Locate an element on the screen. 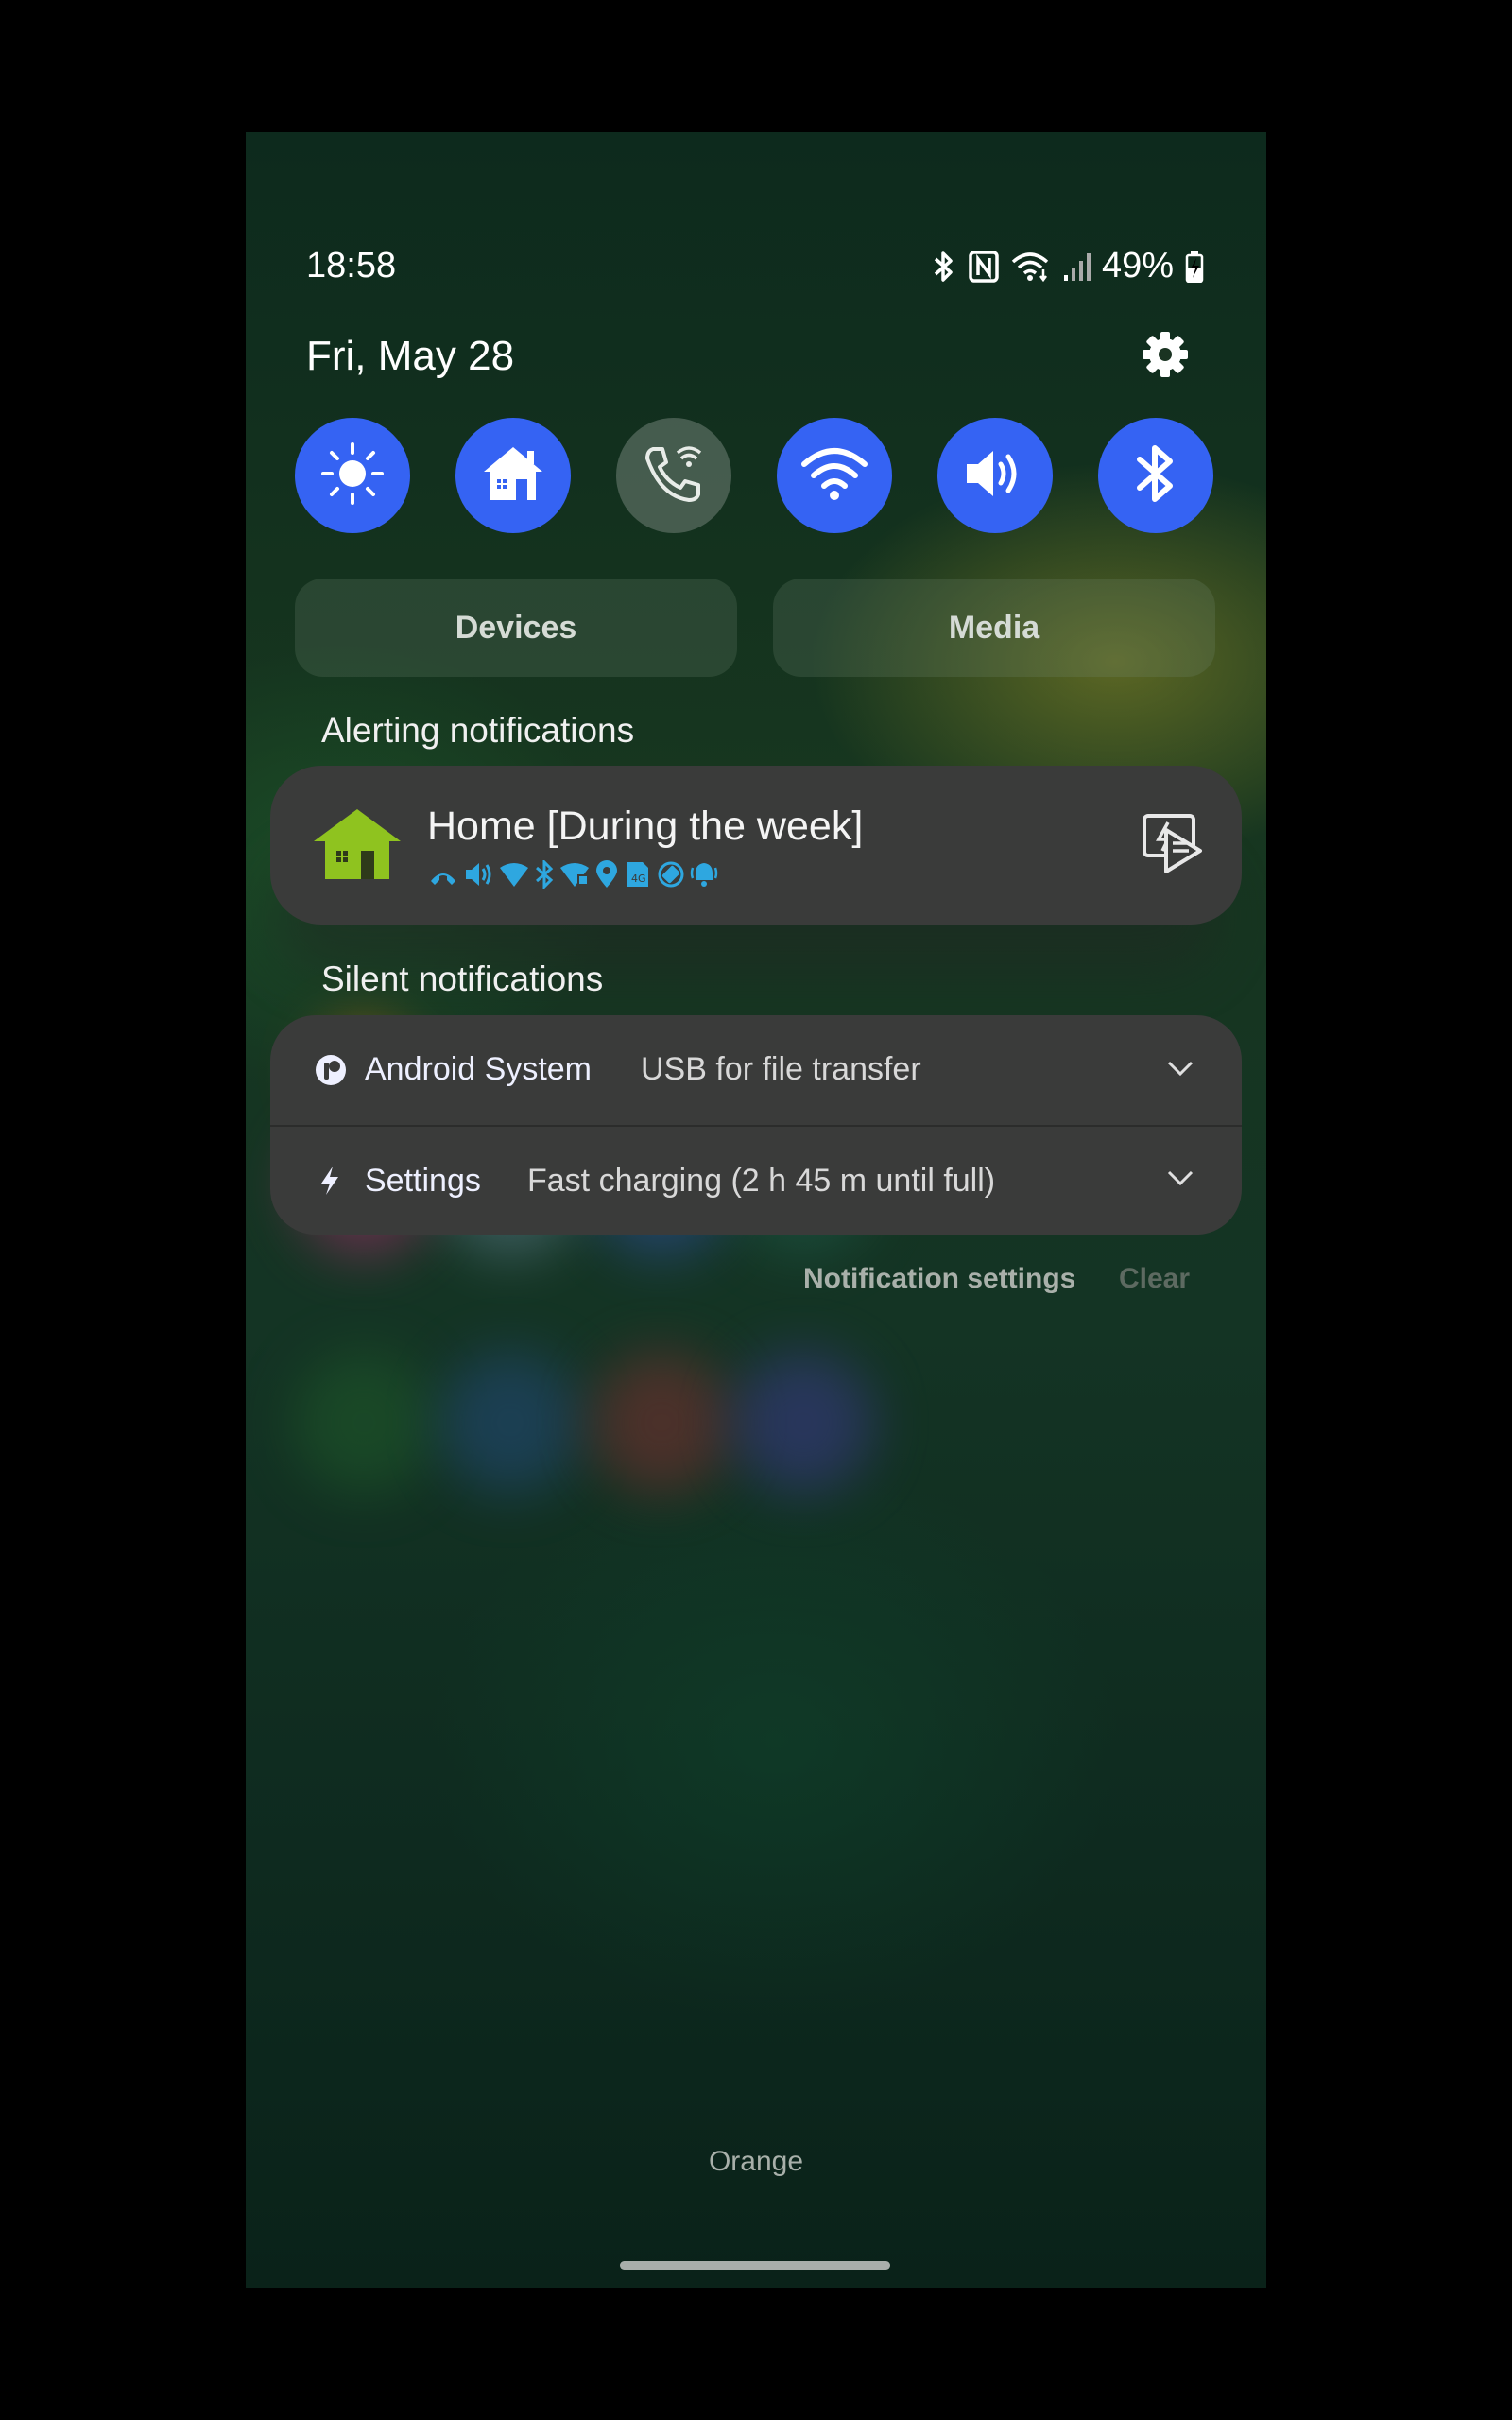 The width and height of the screenshot is (1512, 2420). wifi-tile is located at coordinates (834, 475).